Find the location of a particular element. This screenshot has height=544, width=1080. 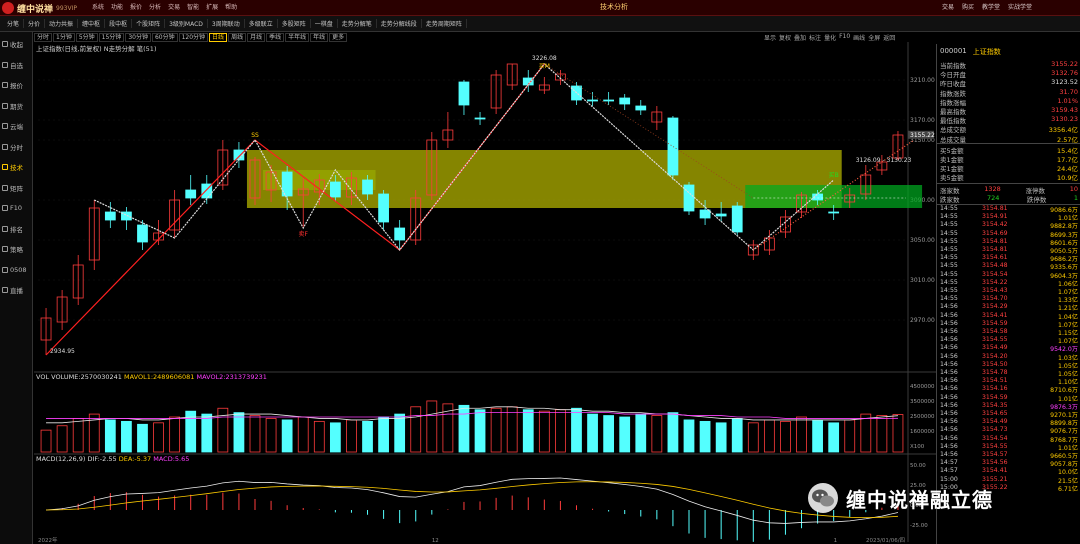

chart-tool-button: 复权 is located at coordinates (785, 37).